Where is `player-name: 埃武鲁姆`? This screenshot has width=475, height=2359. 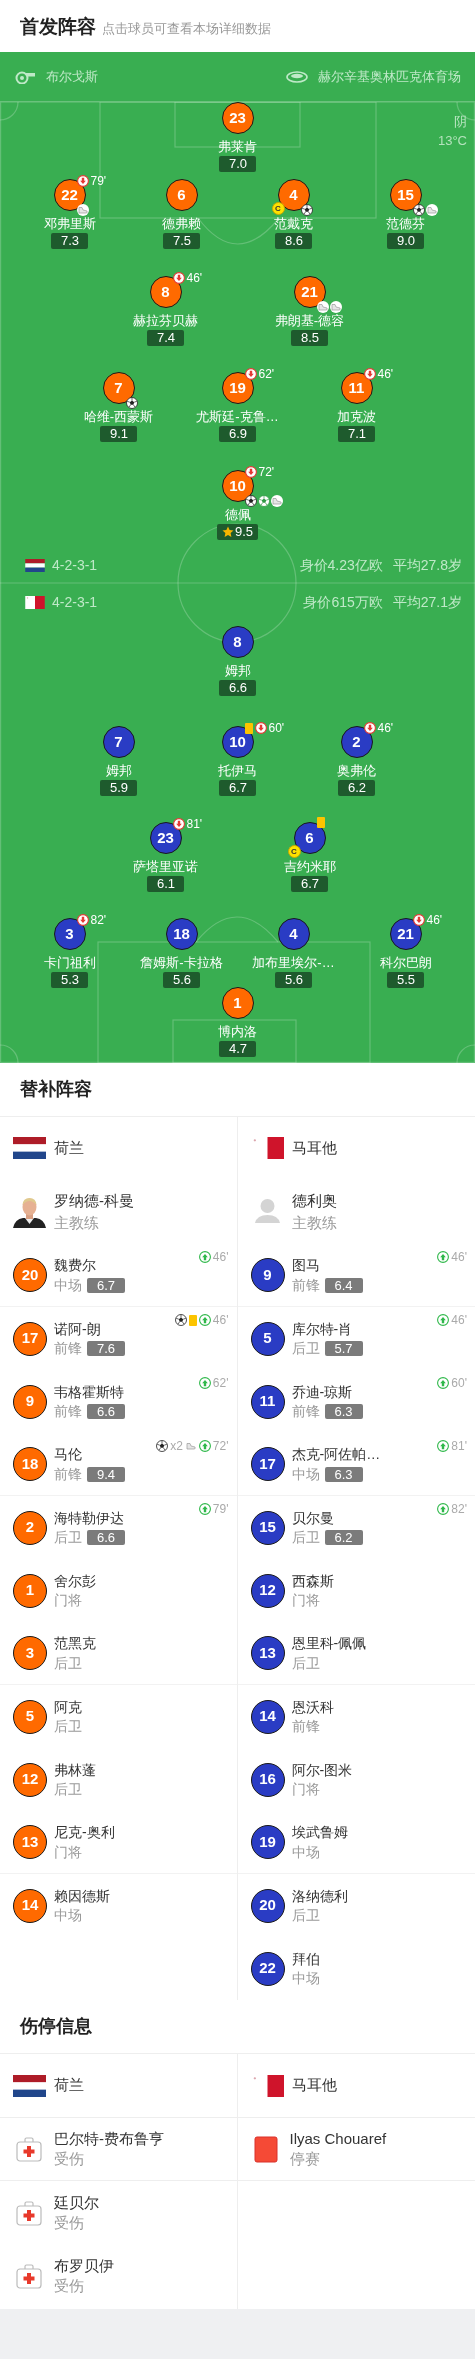 player-name: 埃武鲁姆 is located at coordinates (319, 1832).